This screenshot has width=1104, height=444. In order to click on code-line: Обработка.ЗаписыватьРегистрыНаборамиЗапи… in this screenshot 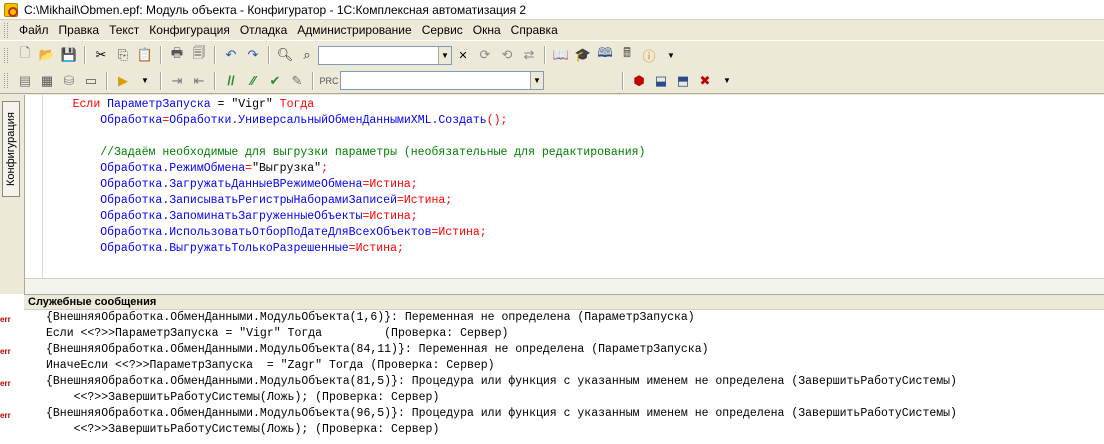, I will do `click(345, 201)`.